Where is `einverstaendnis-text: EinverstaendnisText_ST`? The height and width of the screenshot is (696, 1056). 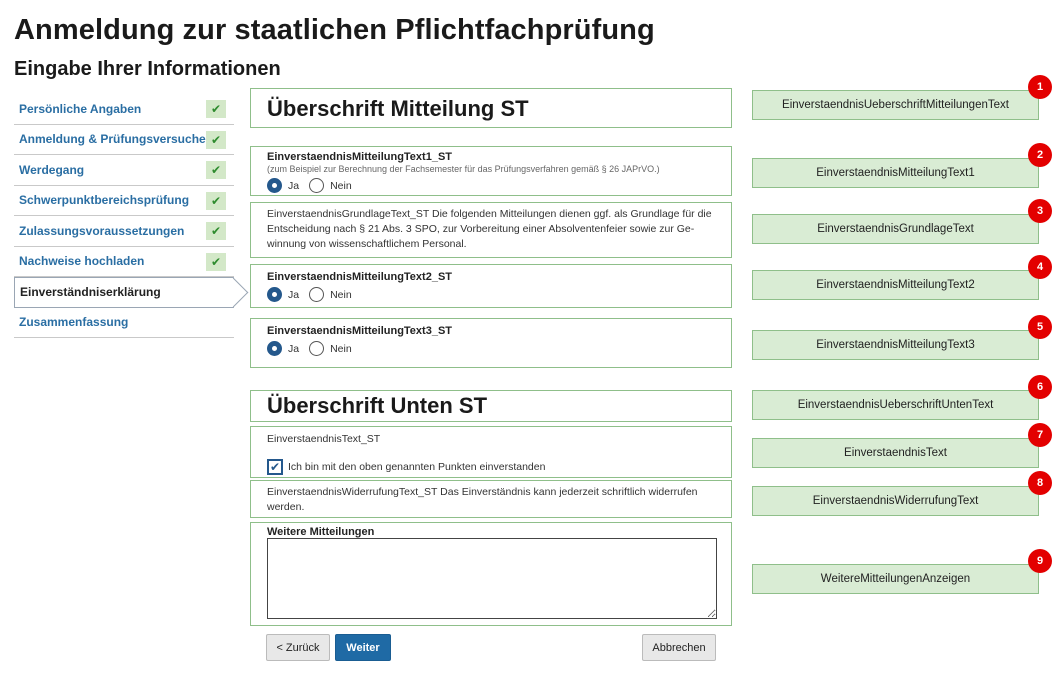 einverstaendnis-text: EinverstaendnisText_ST is located at coordinates (324, 439).